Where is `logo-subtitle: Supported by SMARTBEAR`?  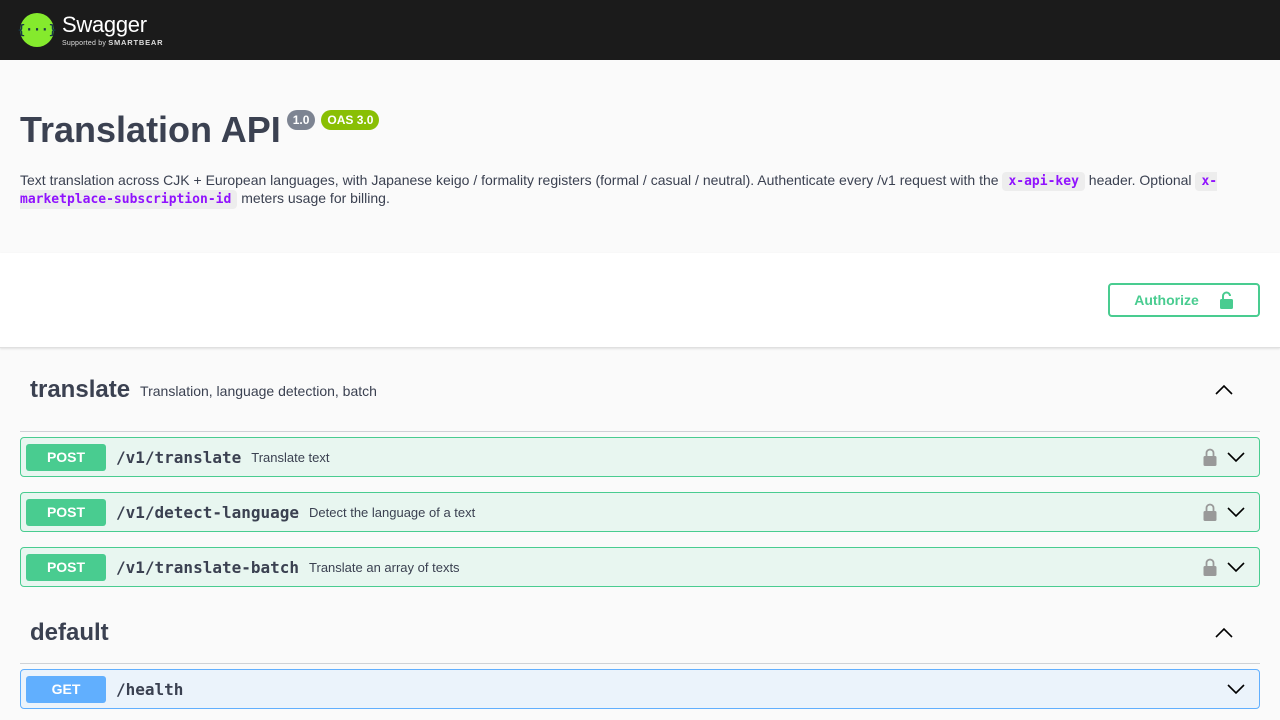
logo-subtitle: Supported by SMARTBEAR is located at coordinates (112, 42).